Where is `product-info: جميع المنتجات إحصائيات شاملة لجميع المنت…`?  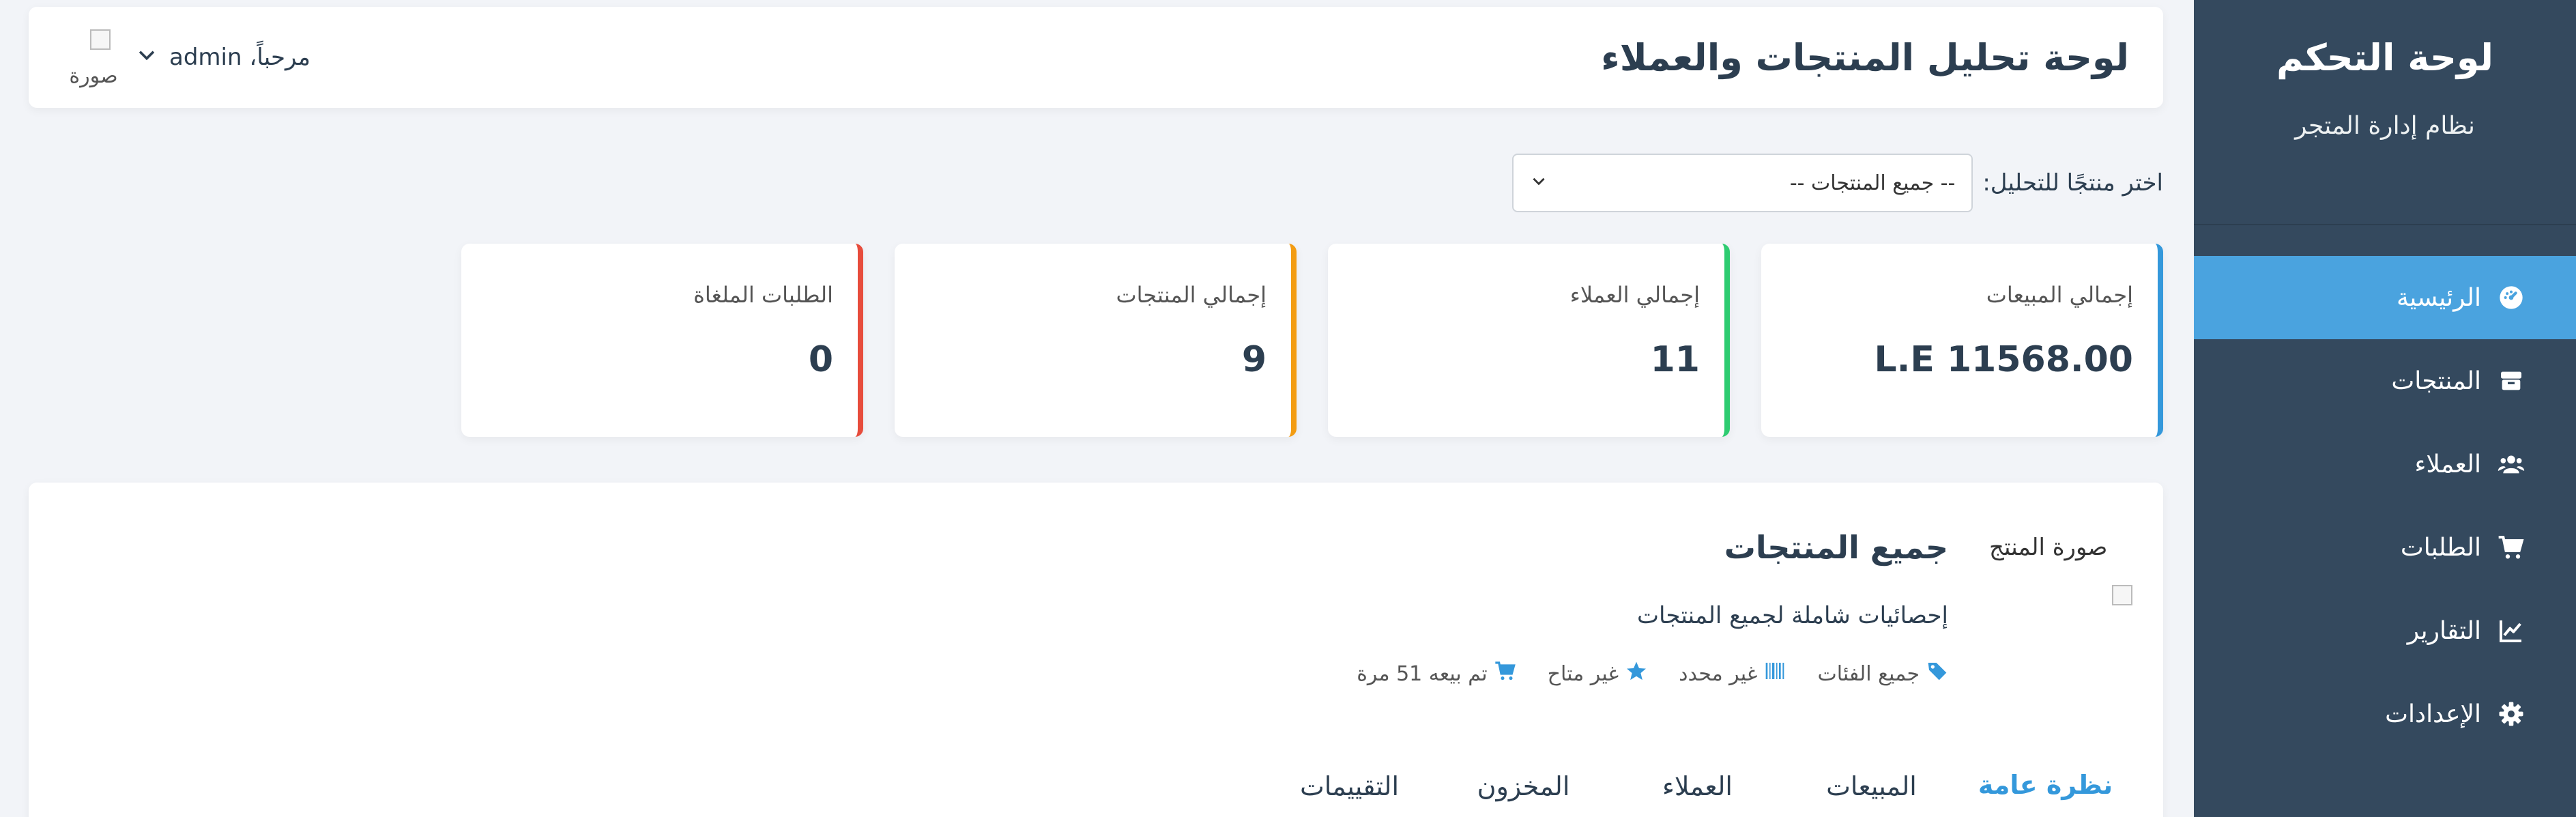 product-info: جميع المنتجات إحصائيات شاملة لجميع المنت… is located at coordinates (1652, 605).